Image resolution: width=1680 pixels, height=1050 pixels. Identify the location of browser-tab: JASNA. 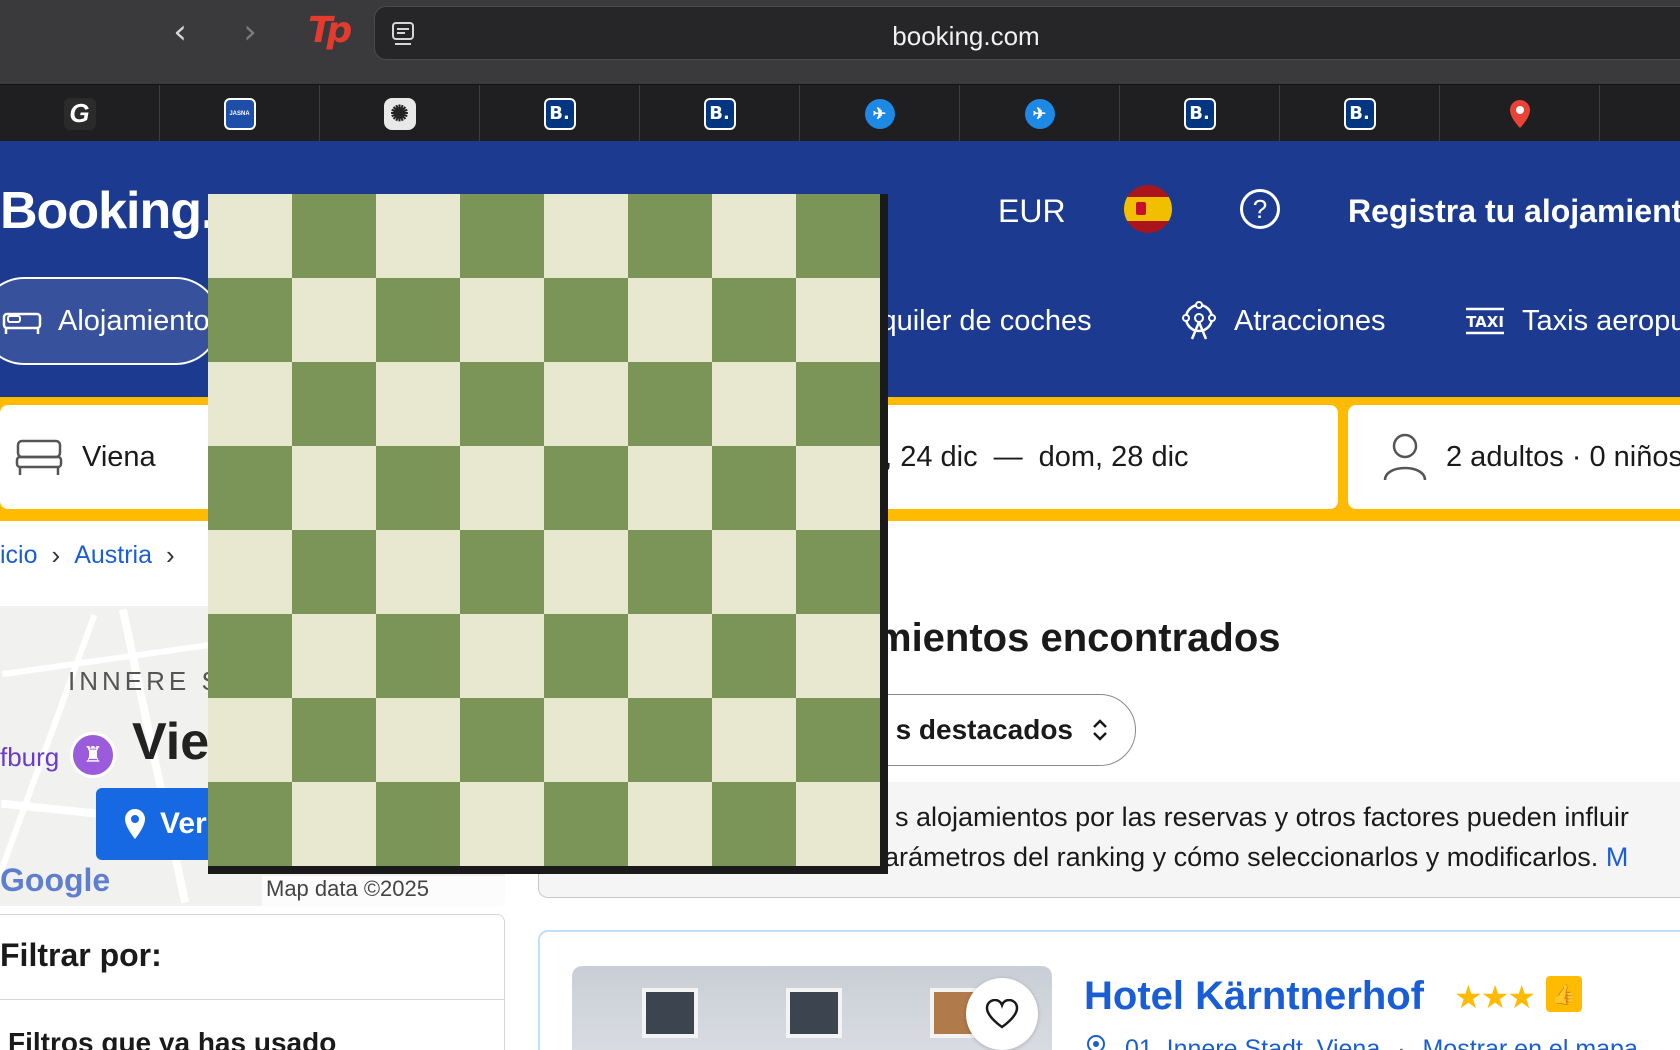
(240, 113).